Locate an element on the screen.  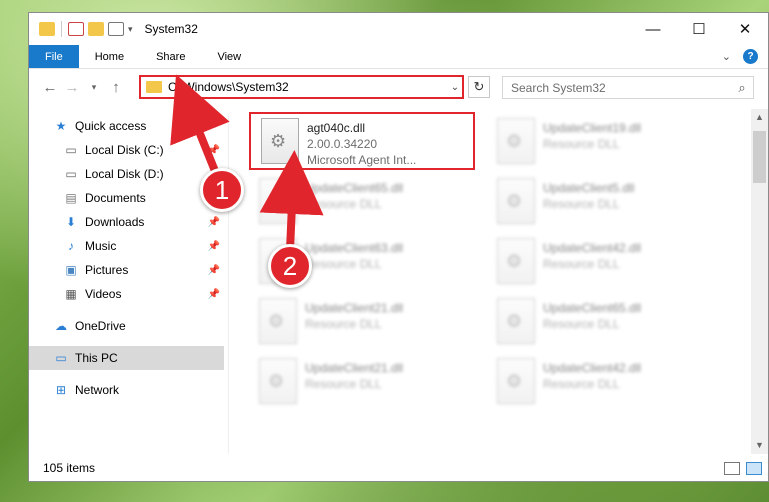
file-name: UpdateClient65.dll is located at coordinates (592, 308).